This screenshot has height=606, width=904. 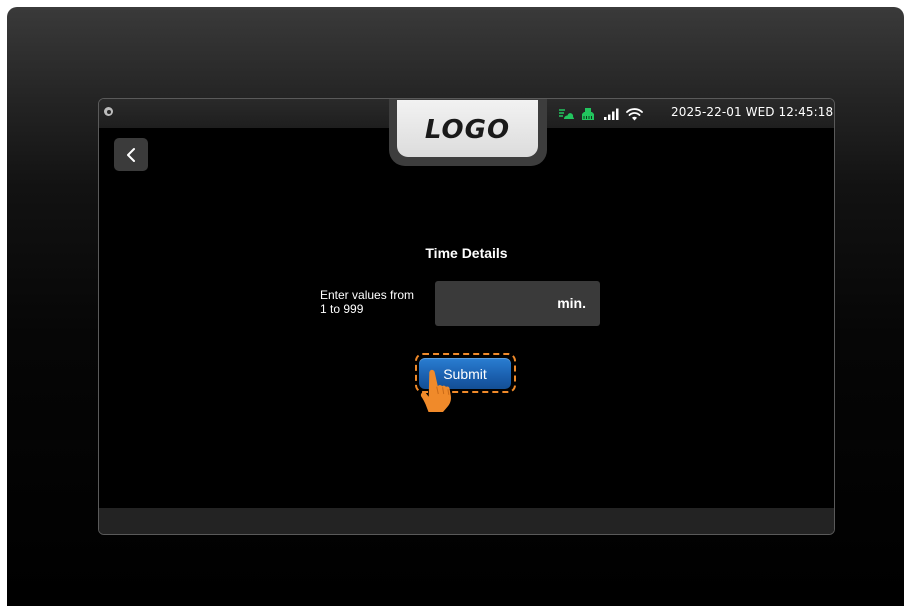 I want to click on unit-label: min., so click(x=571, y=303).